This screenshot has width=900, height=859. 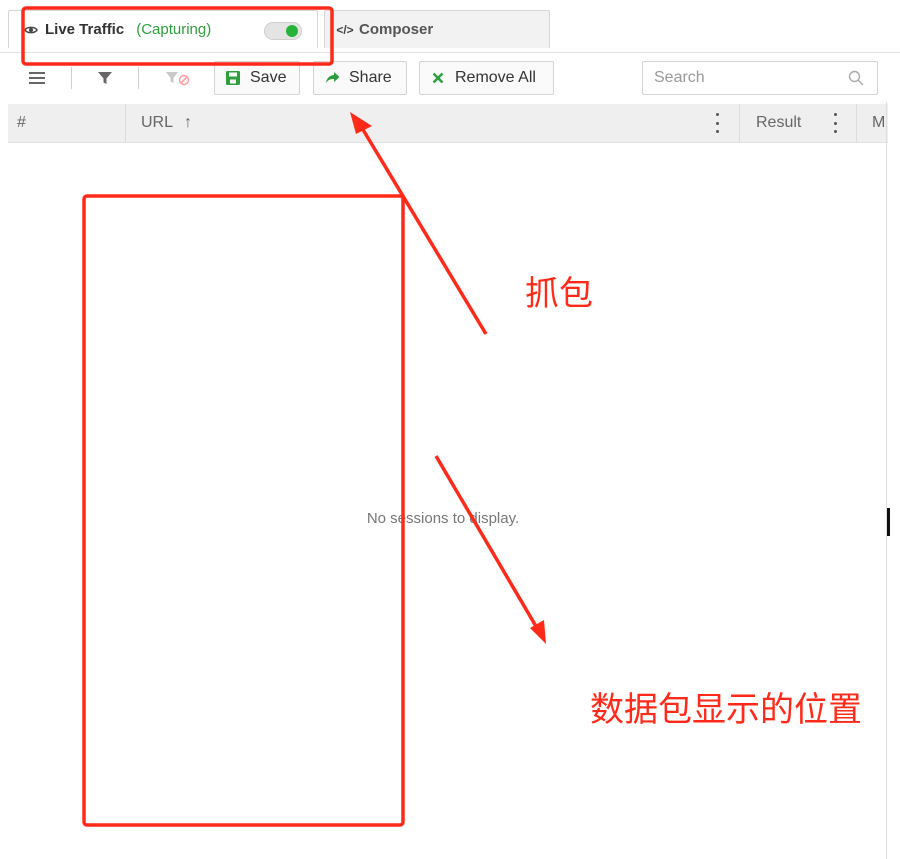 I want to click on capture-annotation: 抓包, so click(x=559, y=294).